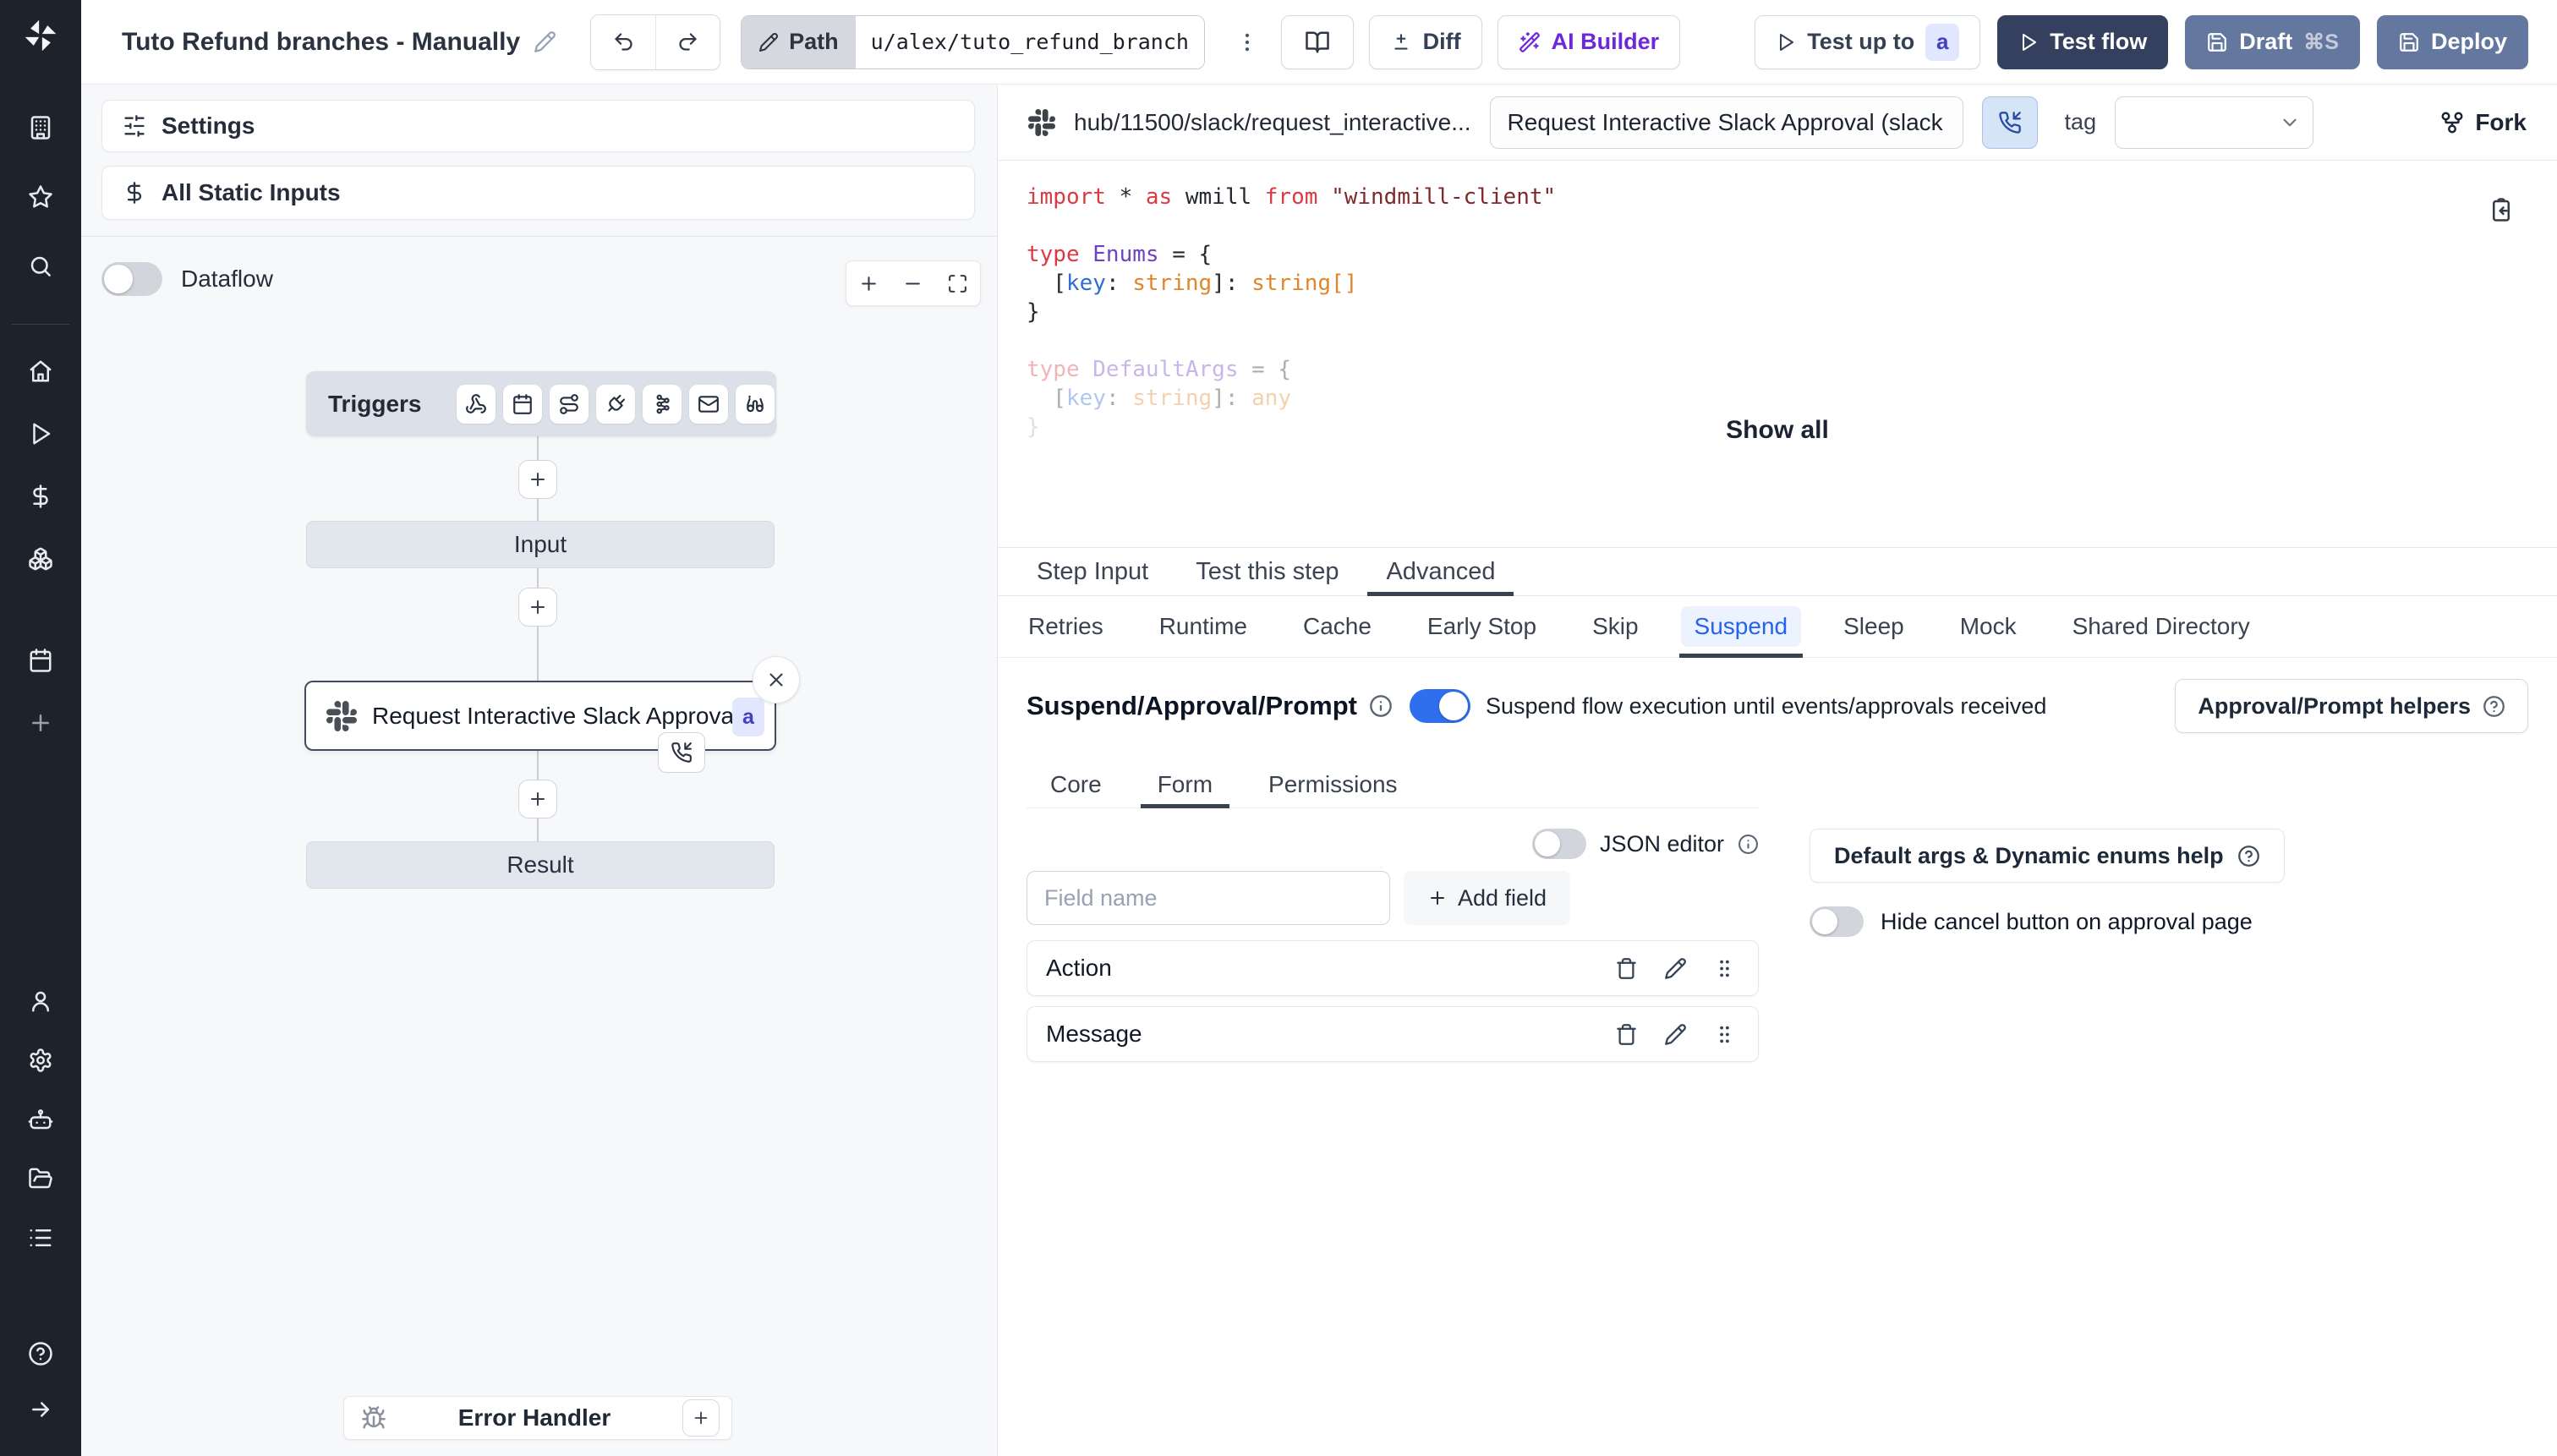 Image resolution: width=2557 pixels, height=1456 pixels. What do you see at coordinates (40, 127) in the screenshot?
I see `sidebar-item-building` at bounding box center [40, 127].